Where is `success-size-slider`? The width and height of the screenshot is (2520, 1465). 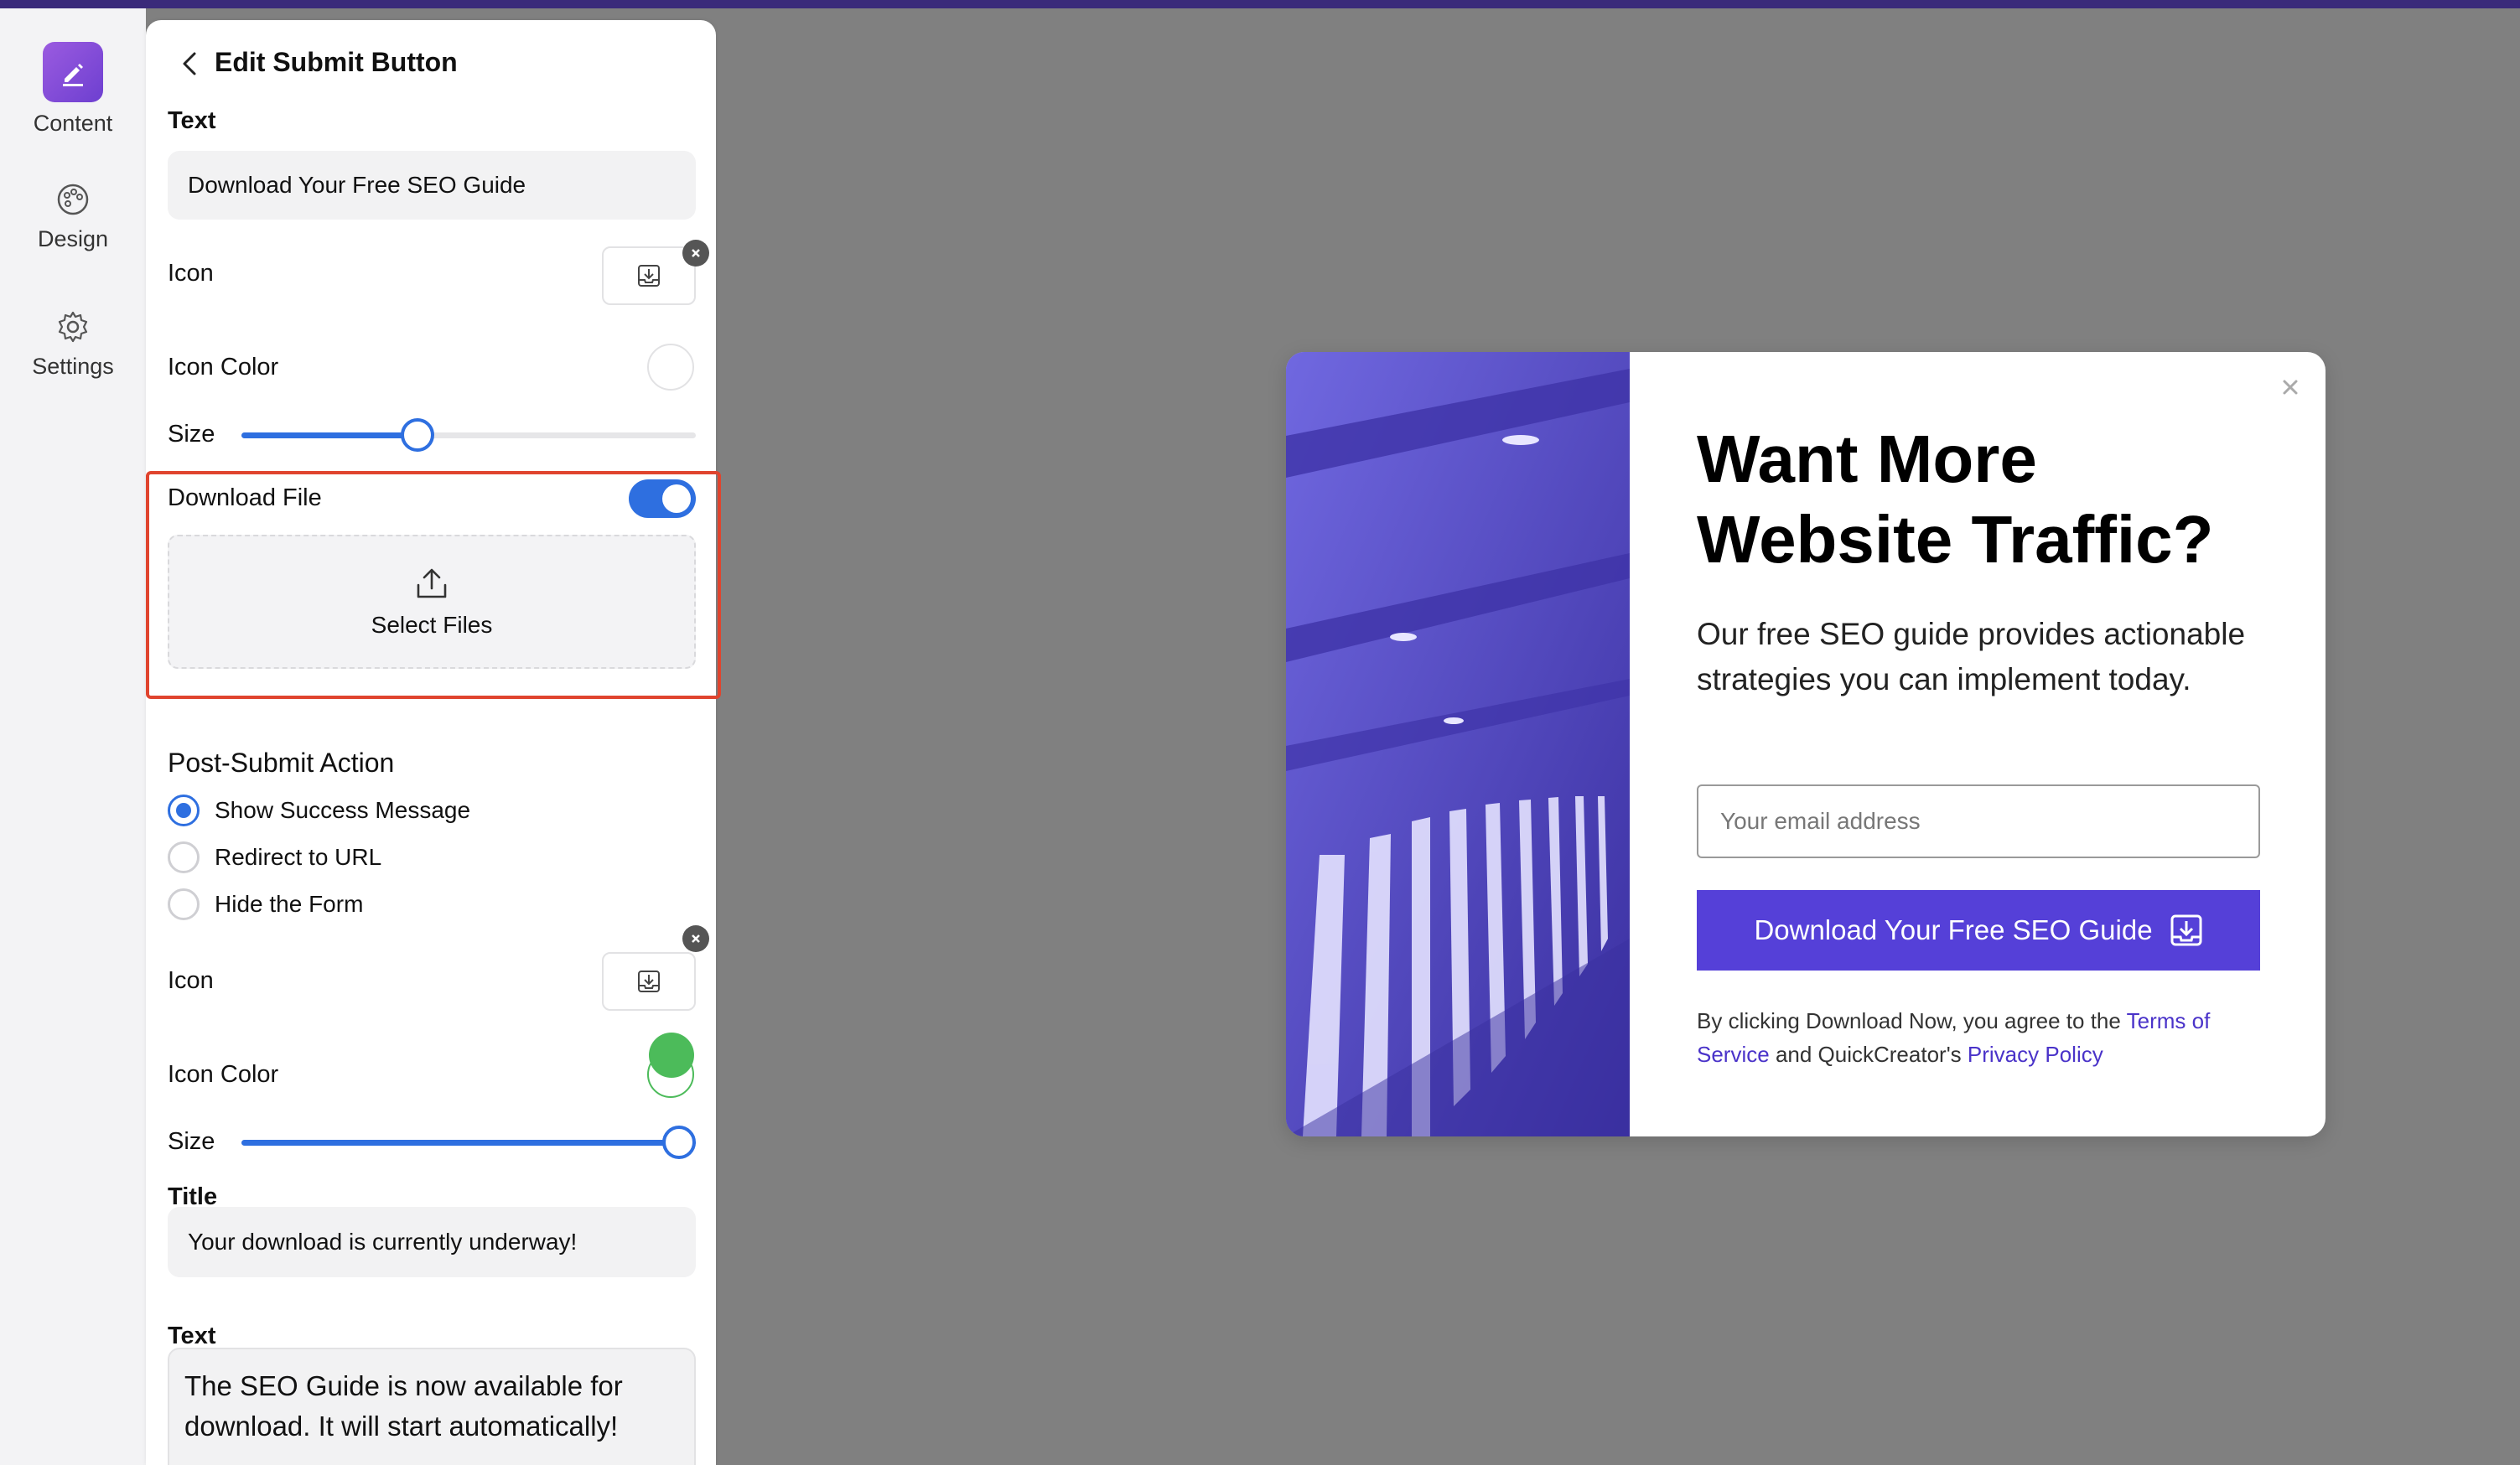 success-size-slider is located at coordinates (468, 1143).